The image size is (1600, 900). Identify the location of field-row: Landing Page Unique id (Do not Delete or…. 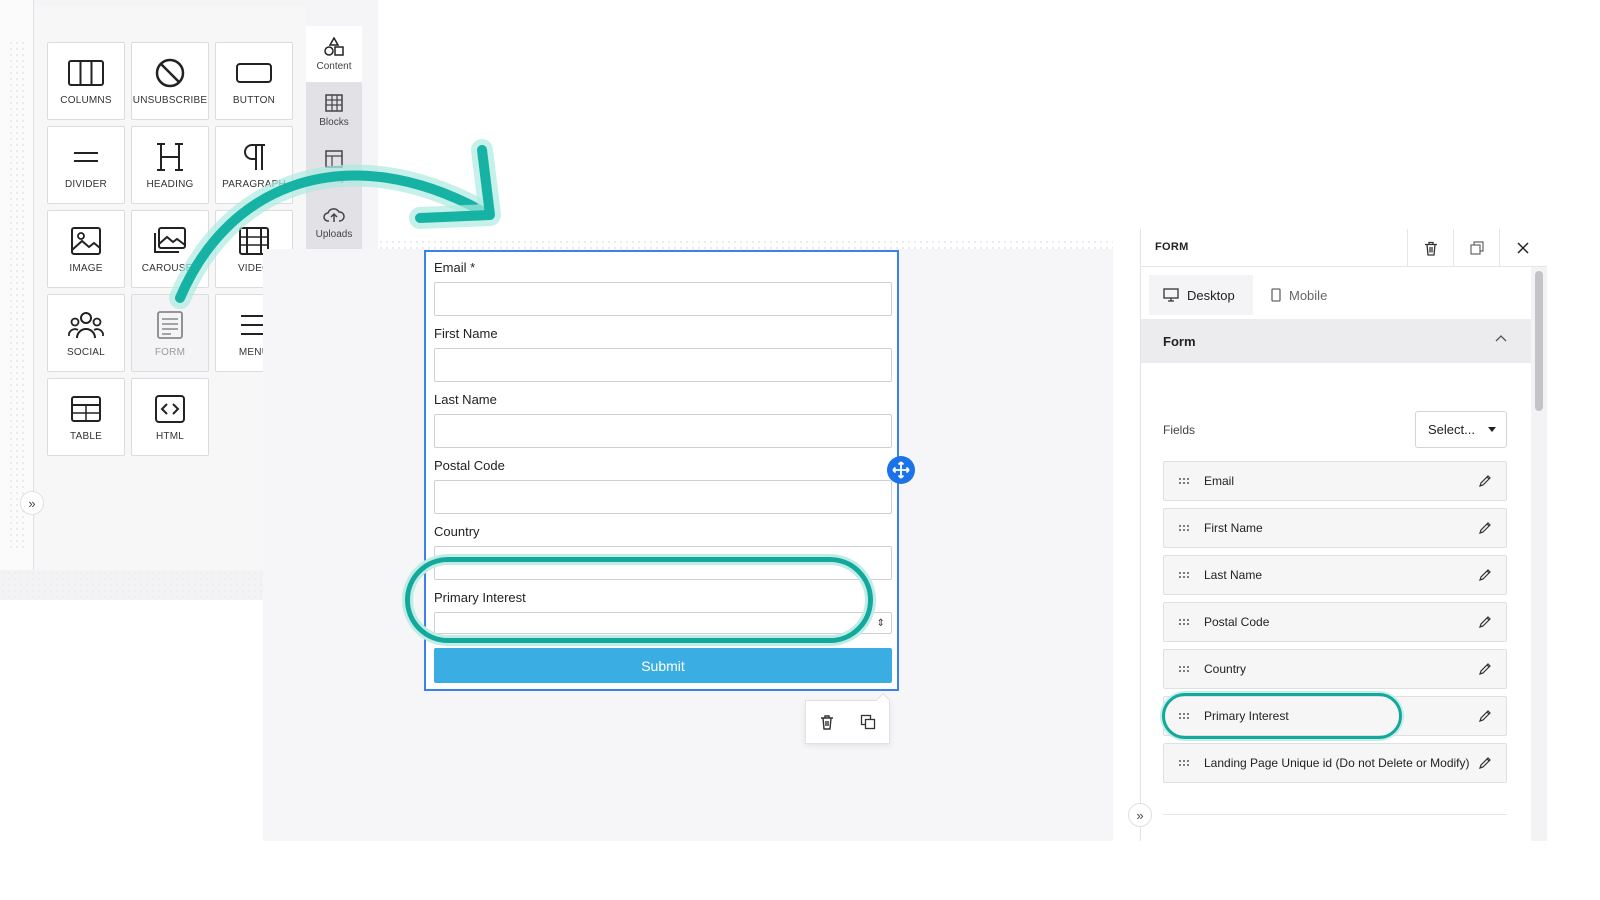
(1335, 763).